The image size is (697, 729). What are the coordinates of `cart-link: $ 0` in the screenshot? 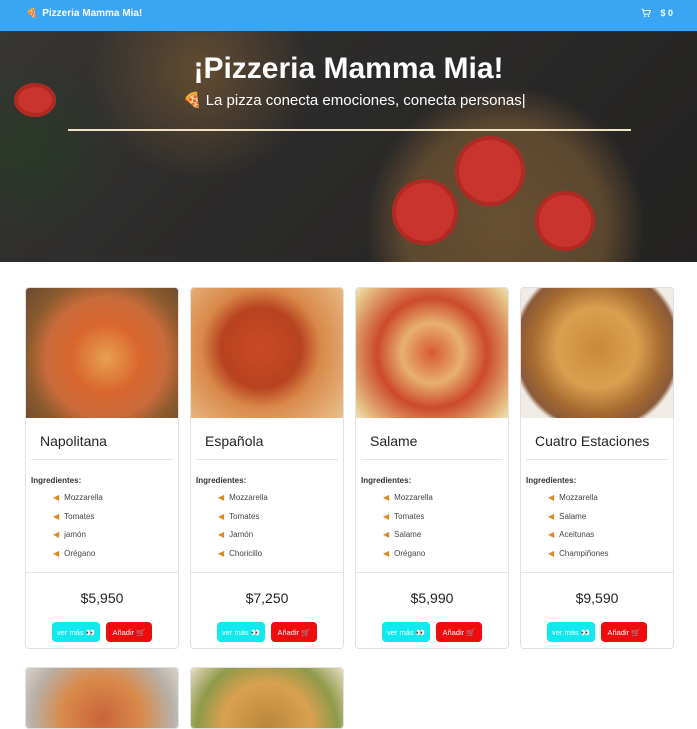 It's located at (657, 13).